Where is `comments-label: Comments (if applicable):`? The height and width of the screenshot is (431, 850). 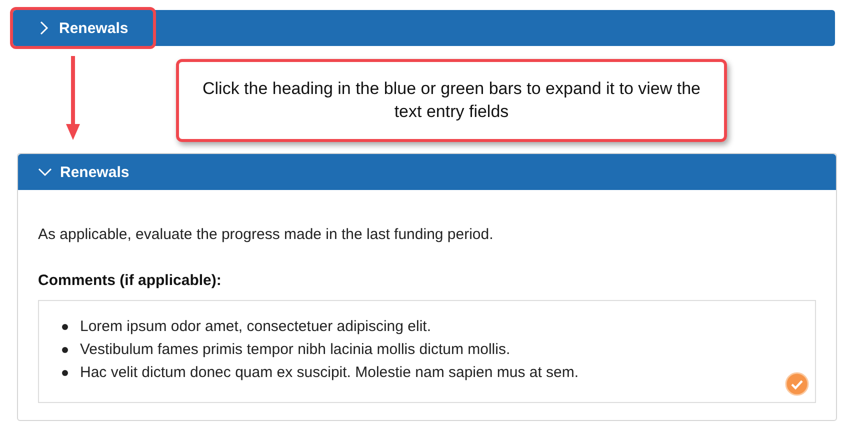 comments-label: Comments (if applicable): is located at coordinates (130, 280).